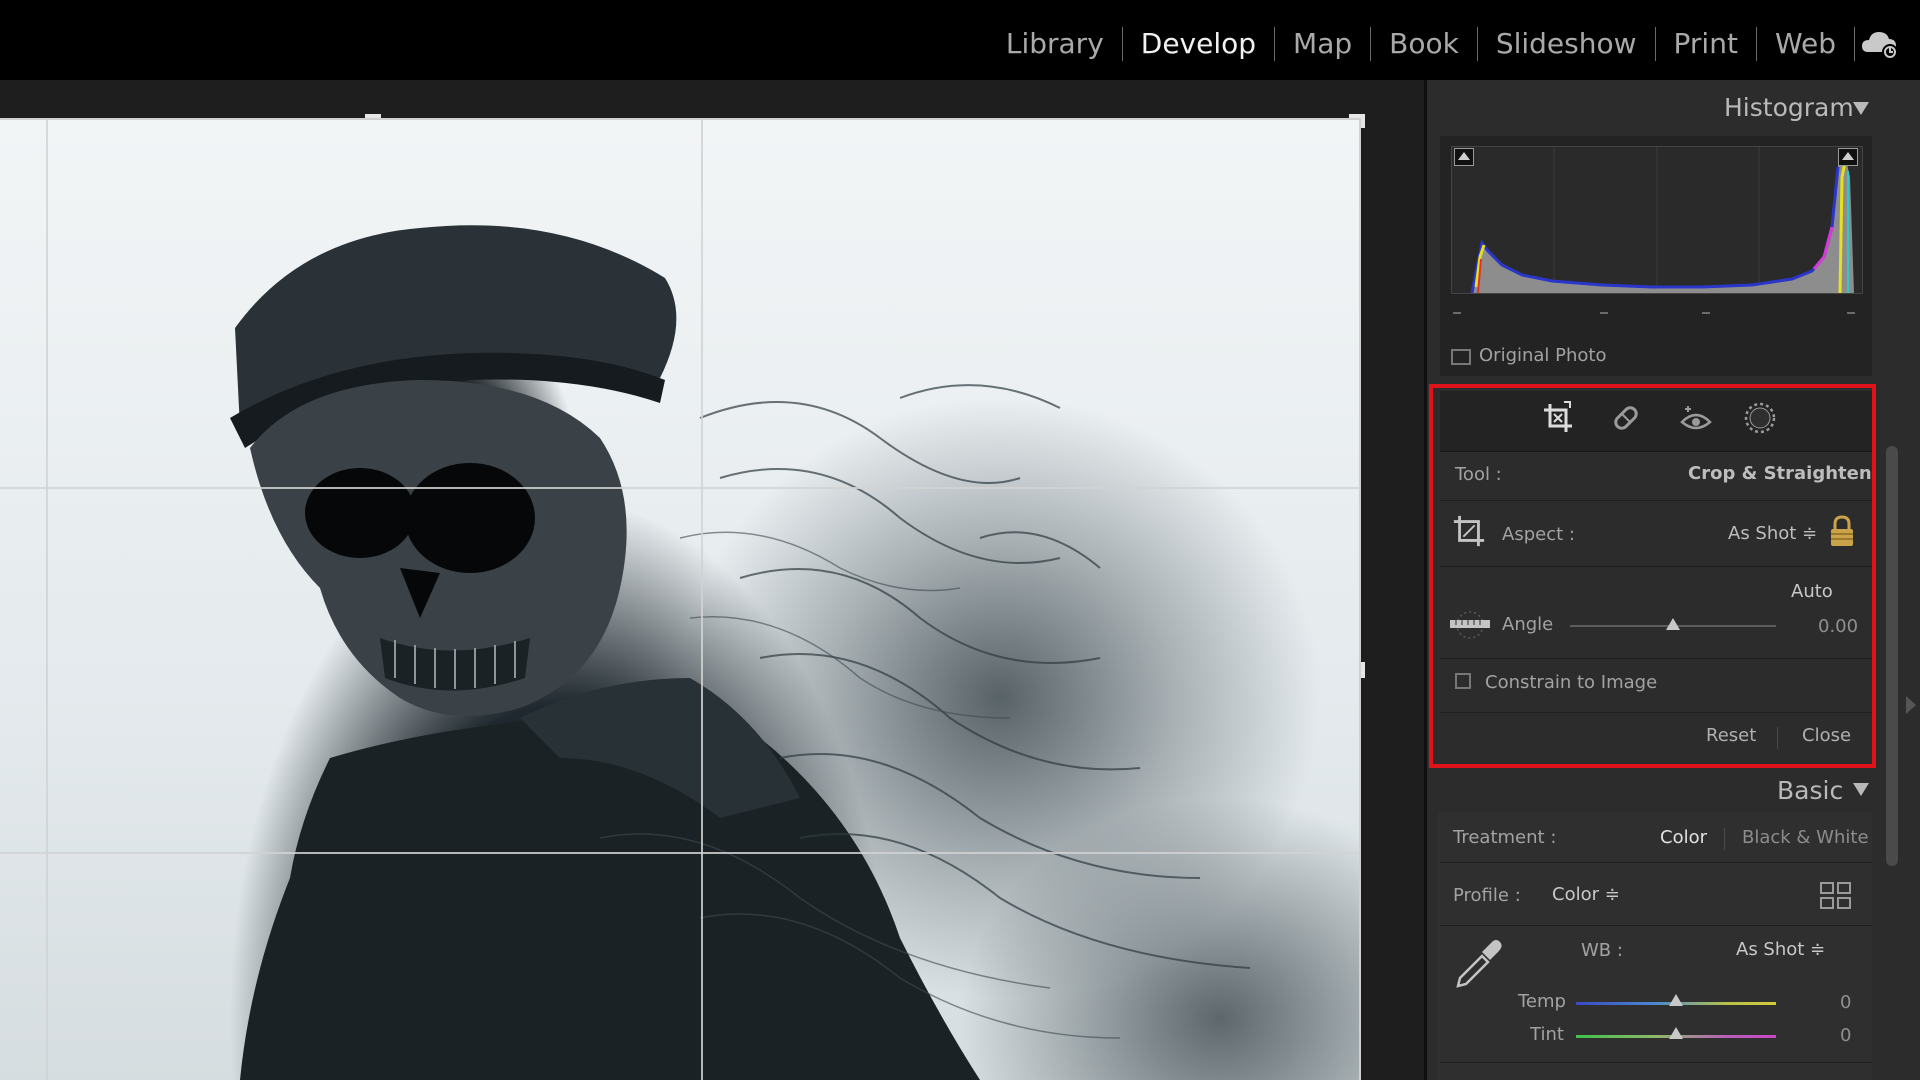 The image size is (1920, 1080). I want to click on panel-toggle-arrow-icon, so click(1911, 705).